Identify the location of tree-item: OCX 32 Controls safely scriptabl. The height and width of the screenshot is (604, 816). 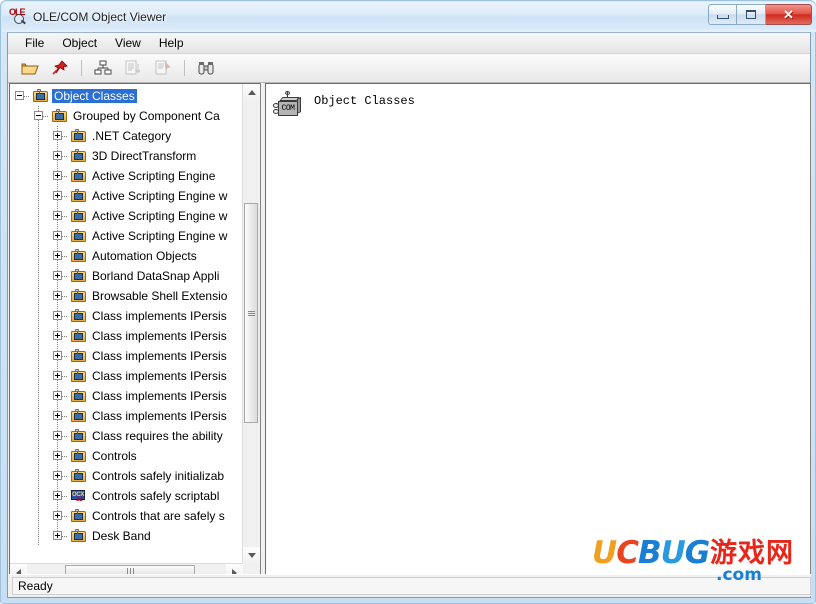
(126, 496).